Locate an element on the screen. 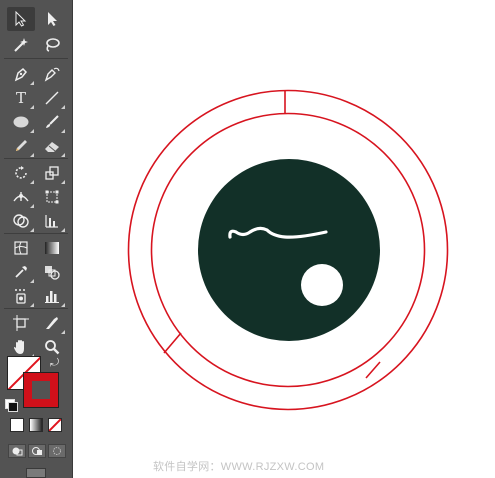 Image resolution: width=495 pixels, height=478 pixels. magic-wand-tool is located at coordinates (21, 45).